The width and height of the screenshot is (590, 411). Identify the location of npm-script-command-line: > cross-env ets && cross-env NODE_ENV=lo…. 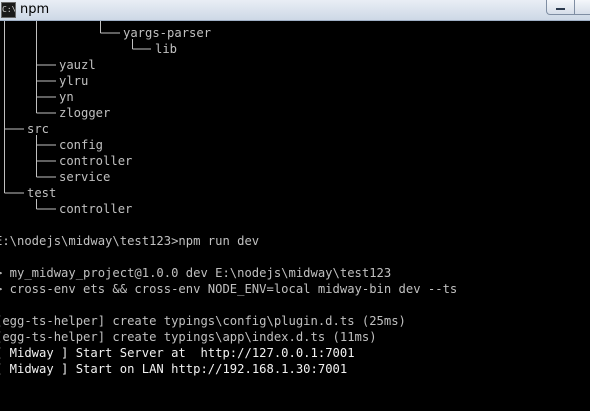
(229, 289).